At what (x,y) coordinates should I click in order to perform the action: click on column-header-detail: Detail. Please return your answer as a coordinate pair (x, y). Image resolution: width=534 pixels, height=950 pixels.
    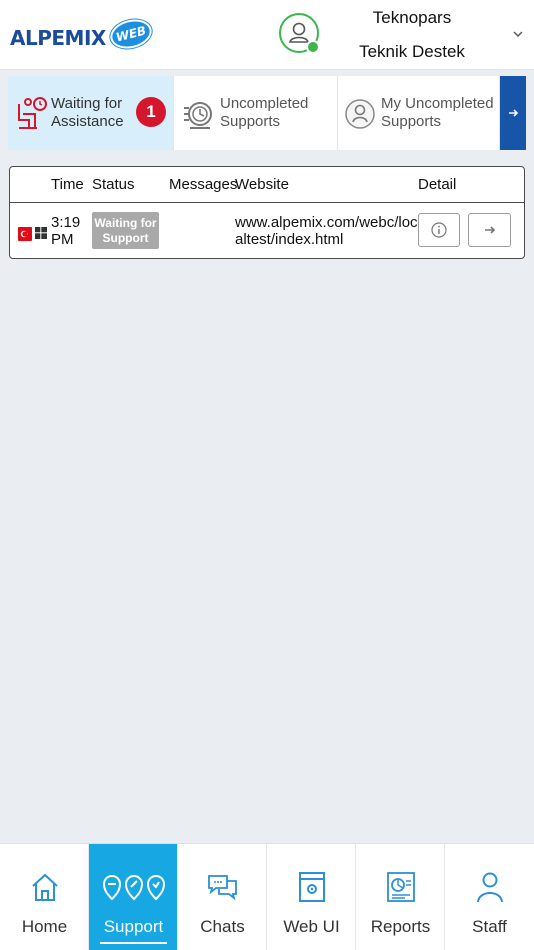
    Looking at the image, I should click on (437, 184).